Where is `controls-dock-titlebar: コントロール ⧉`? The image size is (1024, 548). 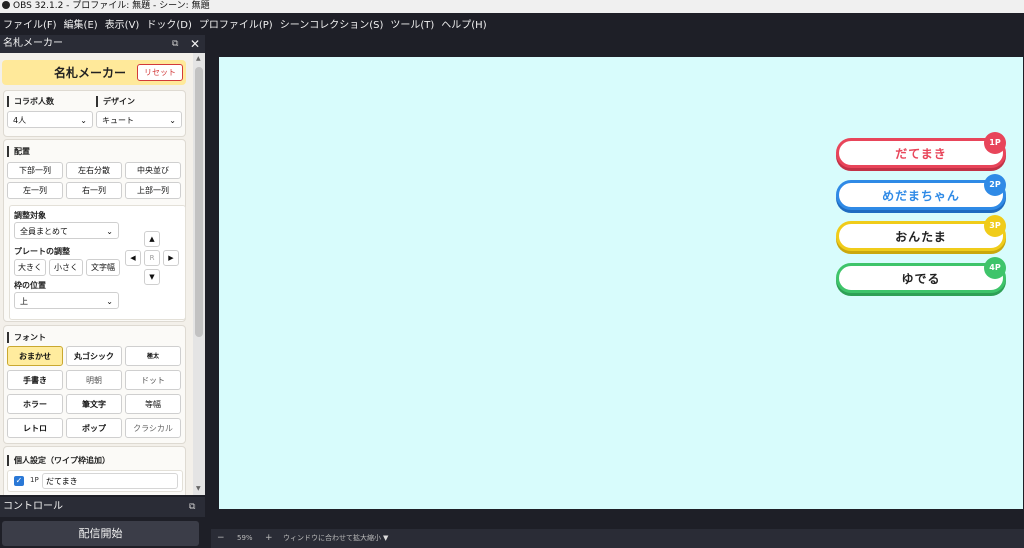
controls-dock-titlebar: コントロール ⧉ is located at coordinates (102, 507).